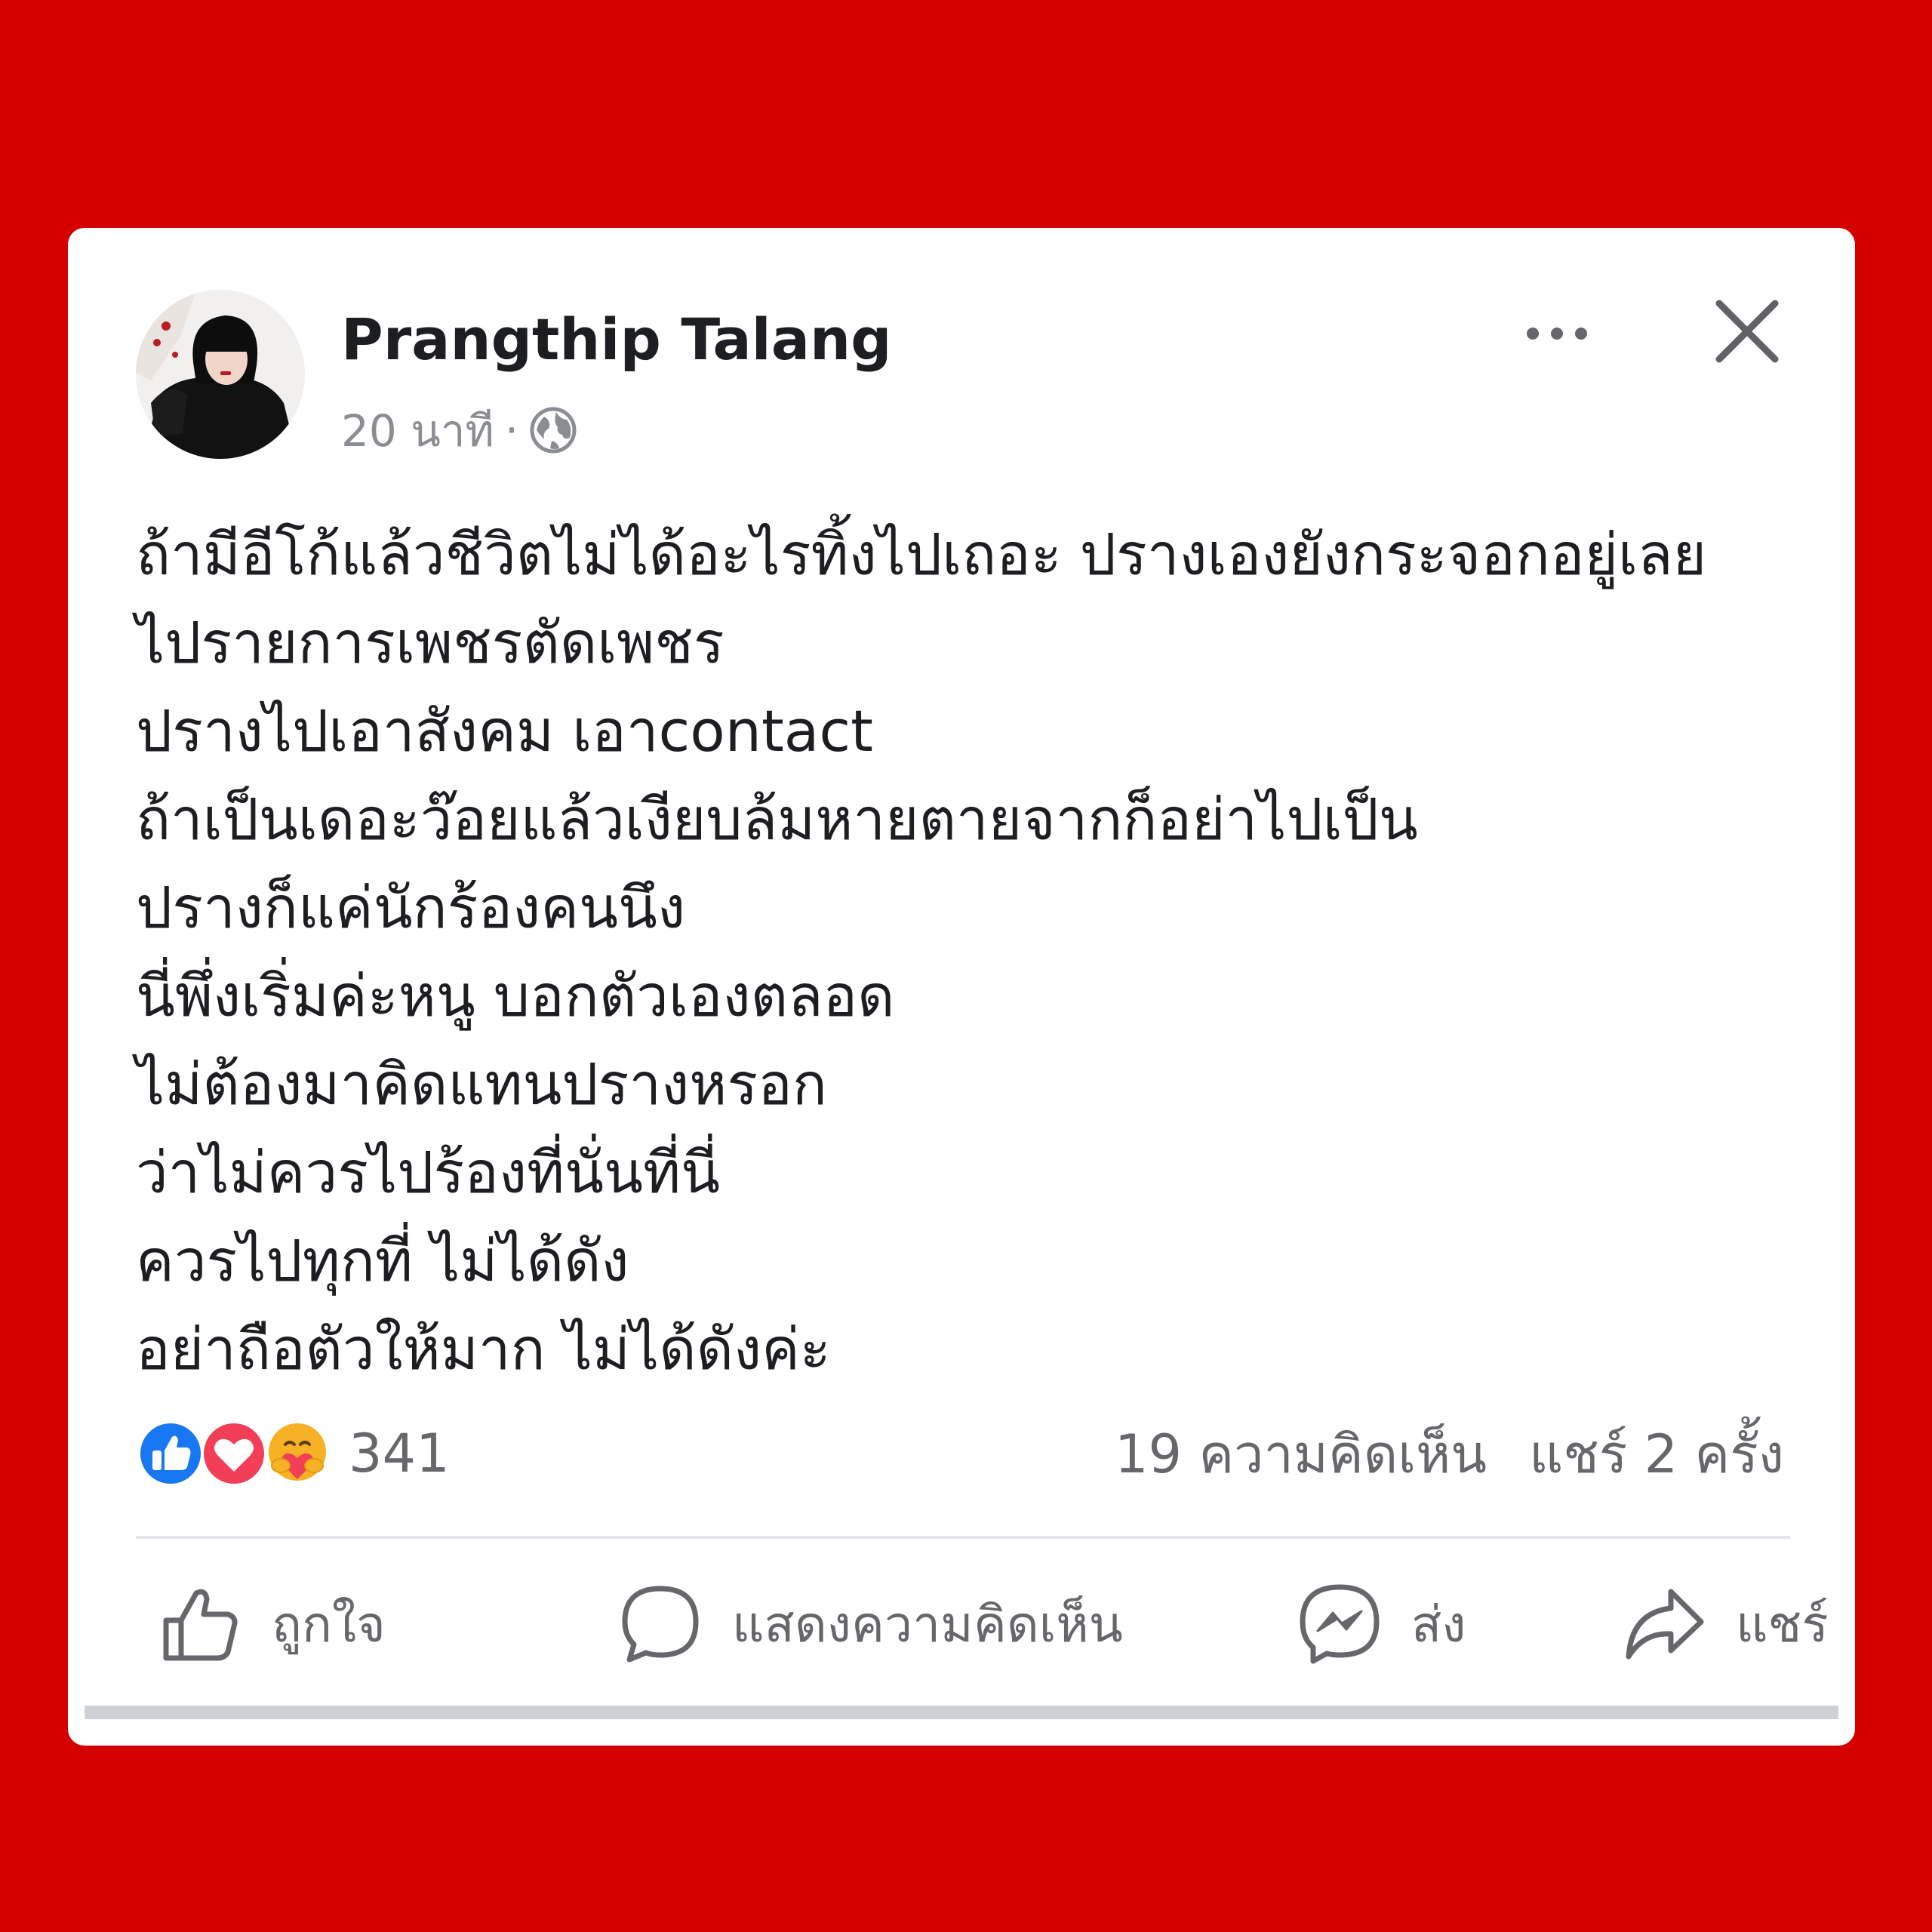  I want to click on post-meta: 20 นาที ·, so click(459, 430).